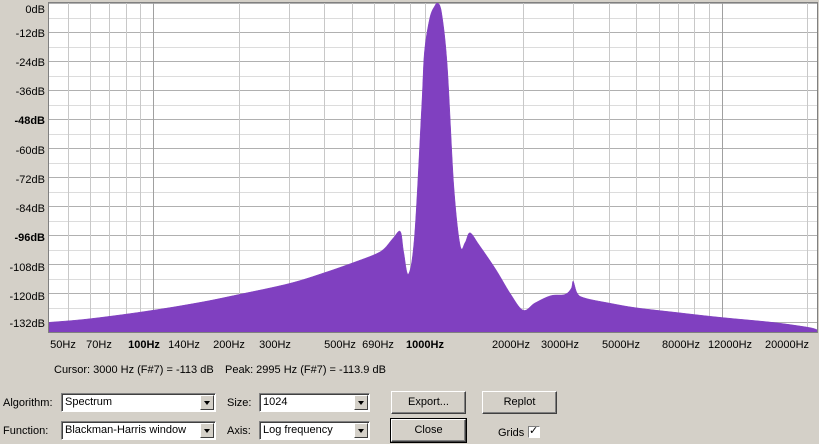 This screenshot has width=819, height=444. Describe the element at coordinates (681, 345) in the screenshot. I see `x-tick-label: 8000Hz` at that location.